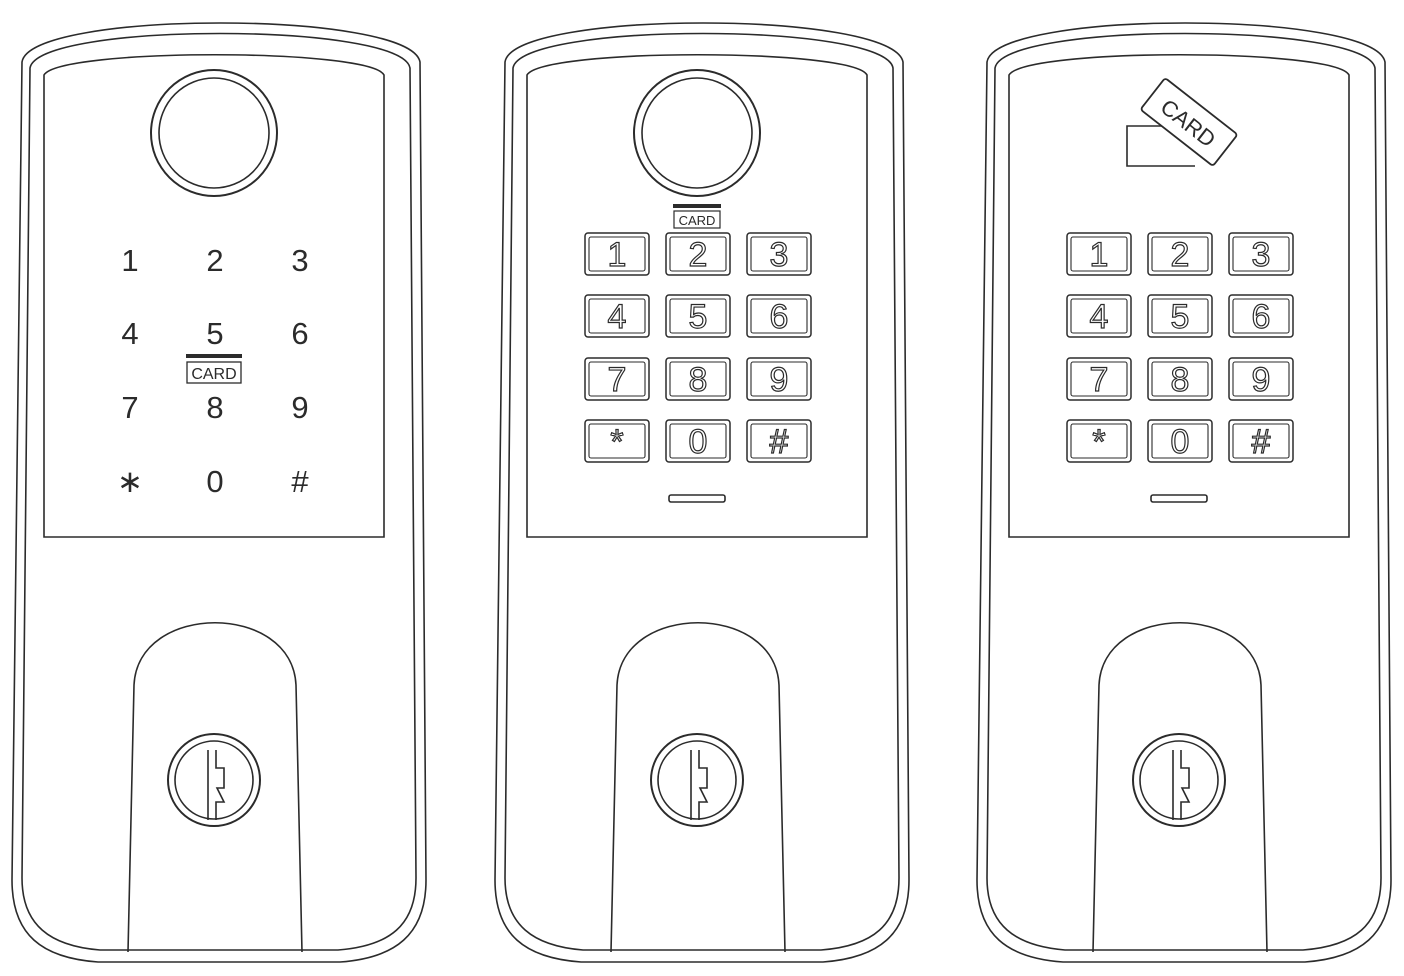 Image resolution: width=1404 pixels, height=976 pixels. What do you see at coordinates (299, 407) in the screenshot?
I see `key-8: 9` at bounding box center [299, 407].